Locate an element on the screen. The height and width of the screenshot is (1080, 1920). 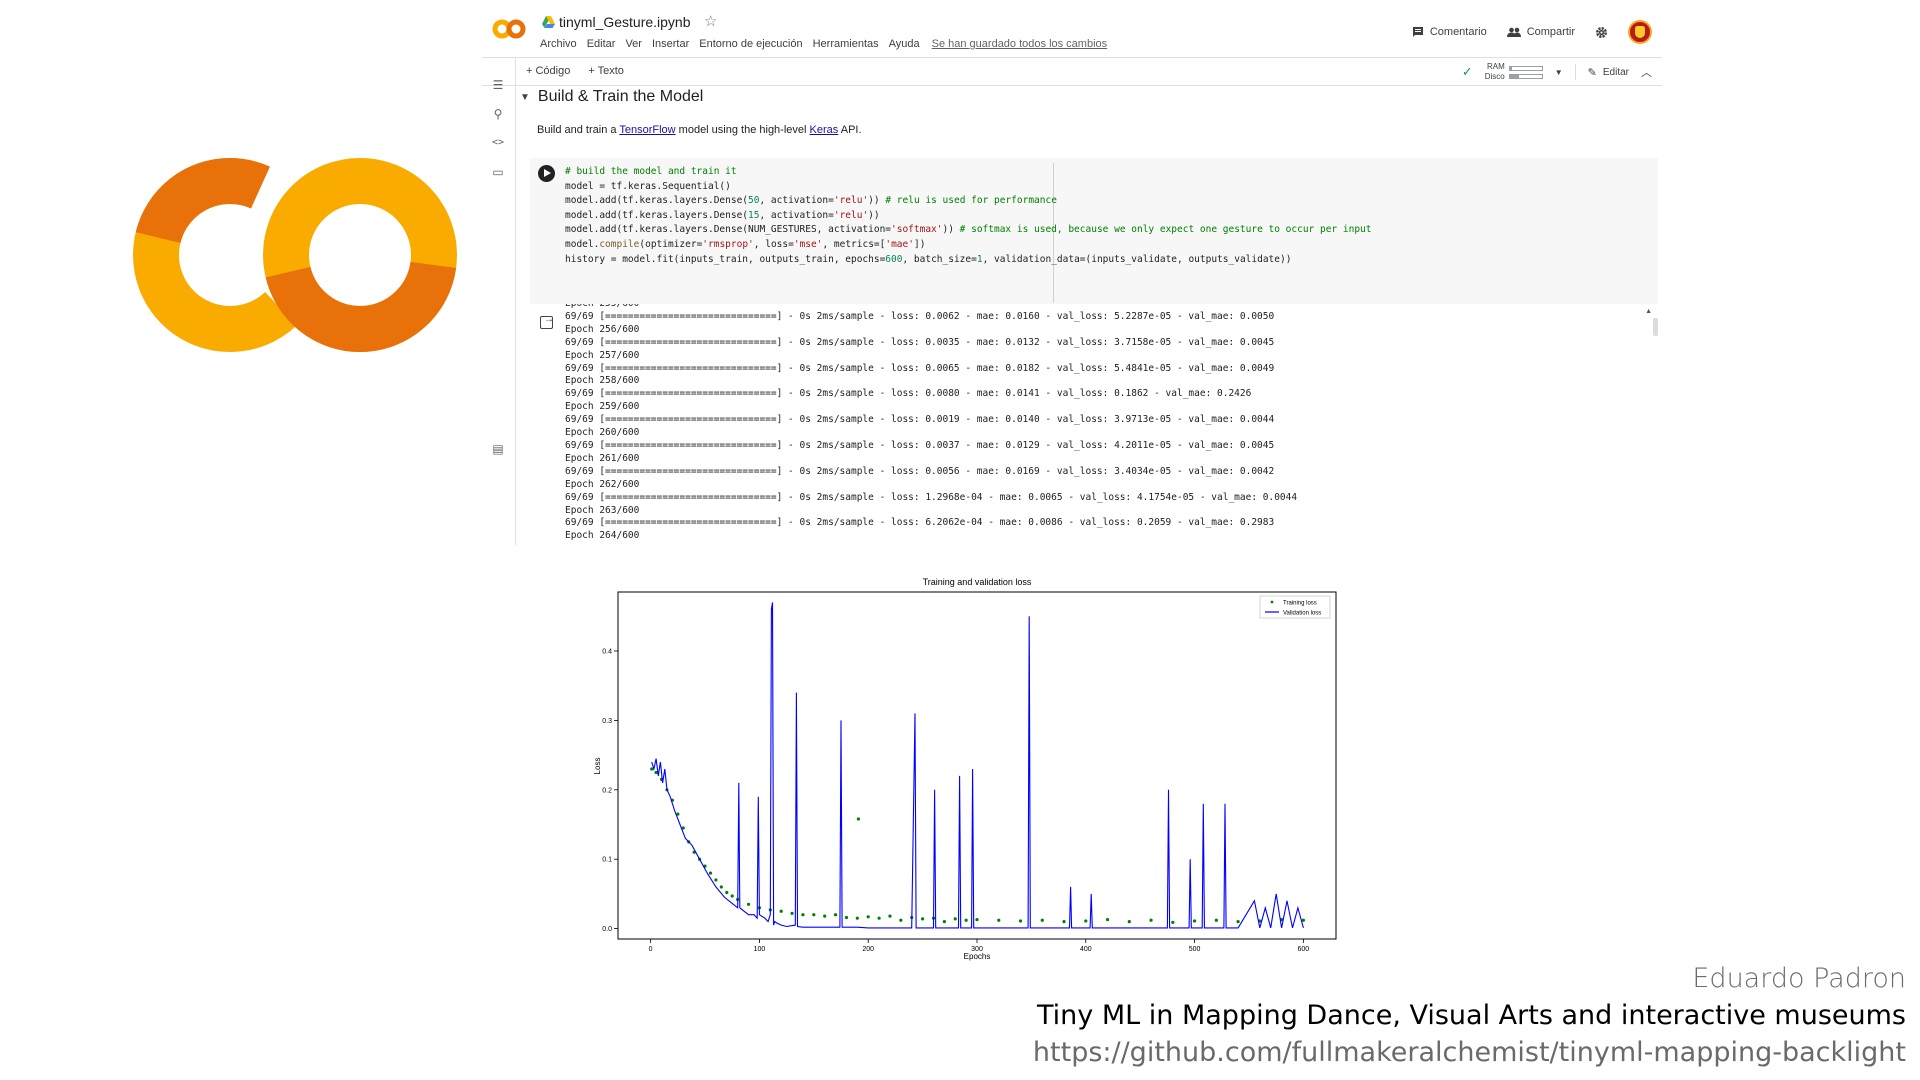
notebook-title: tinyml_Gesture.ipynb is located at coordinates (616, 22).